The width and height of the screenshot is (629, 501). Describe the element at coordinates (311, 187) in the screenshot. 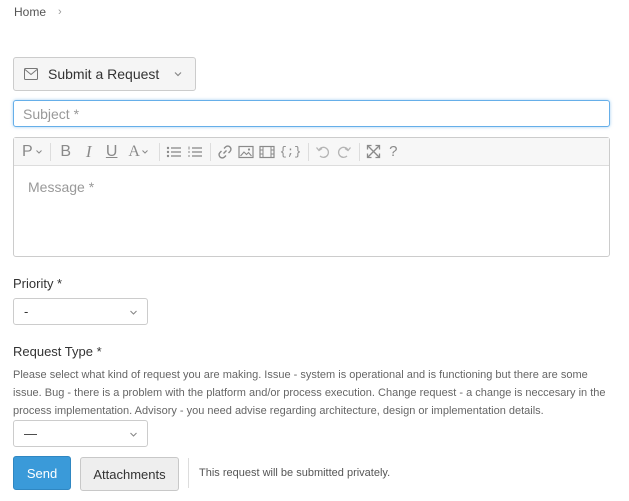

I see `message-textarea: Message *` at that location.